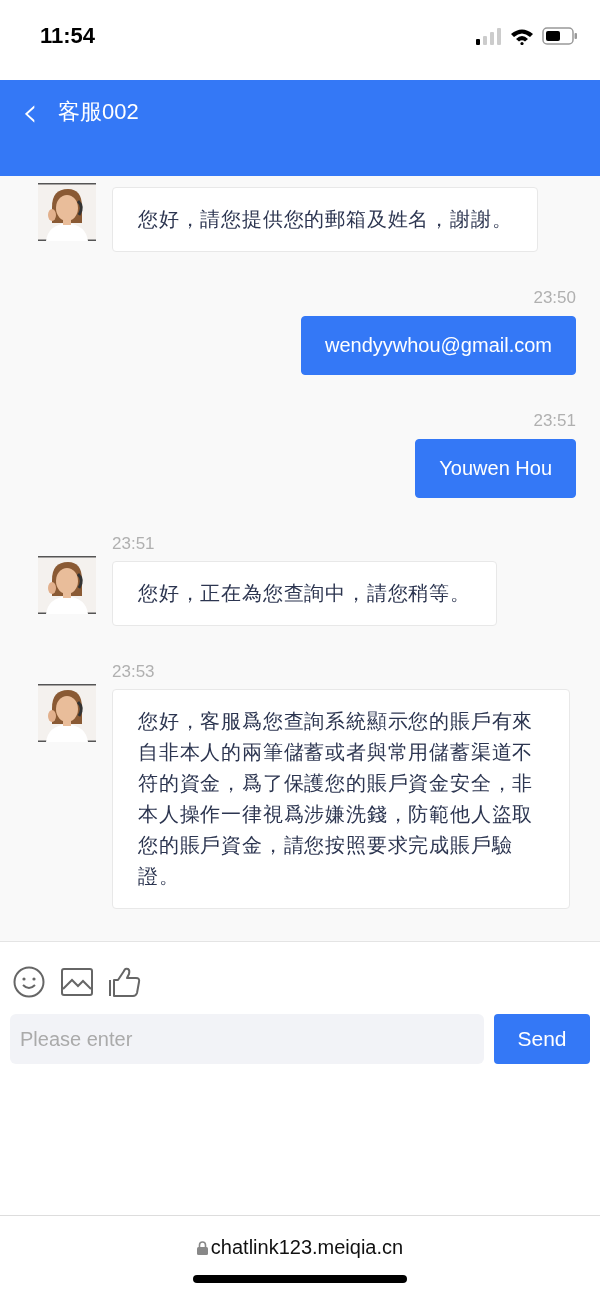 The width and height of the screenshot is (600, 1299). Describe the element at coordinates (125, 982) in the screenshot. I see `thumbs-up-icon` at that location.